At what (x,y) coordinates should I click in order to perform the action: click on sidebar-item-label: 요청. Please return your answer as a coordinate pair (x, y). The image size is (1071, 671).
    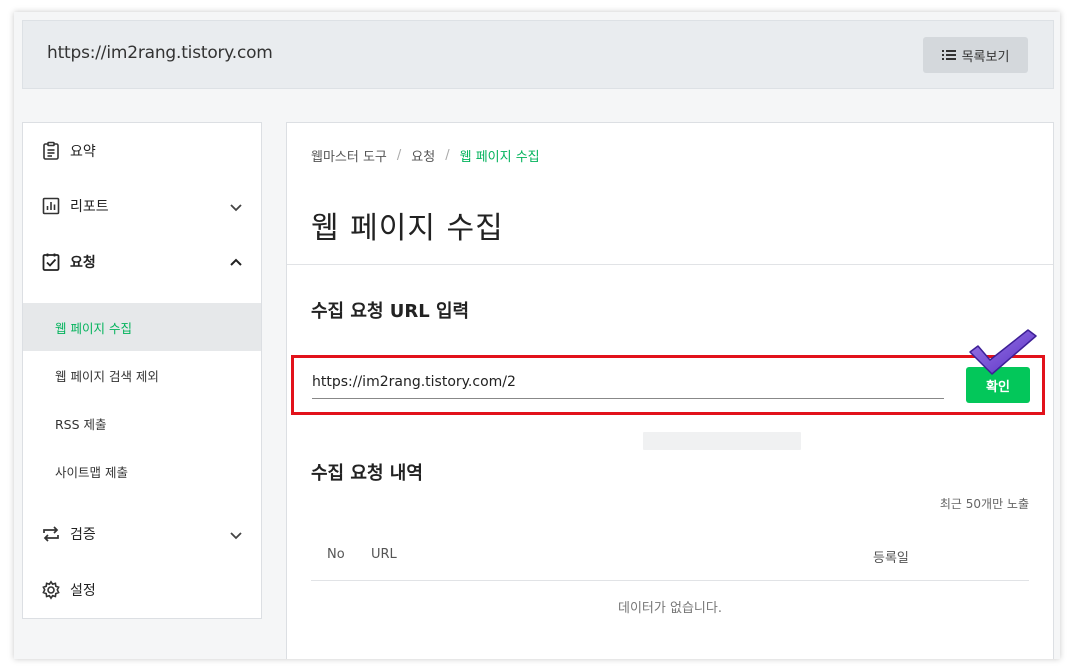
    Looking at the image, I should click on (83, 263).